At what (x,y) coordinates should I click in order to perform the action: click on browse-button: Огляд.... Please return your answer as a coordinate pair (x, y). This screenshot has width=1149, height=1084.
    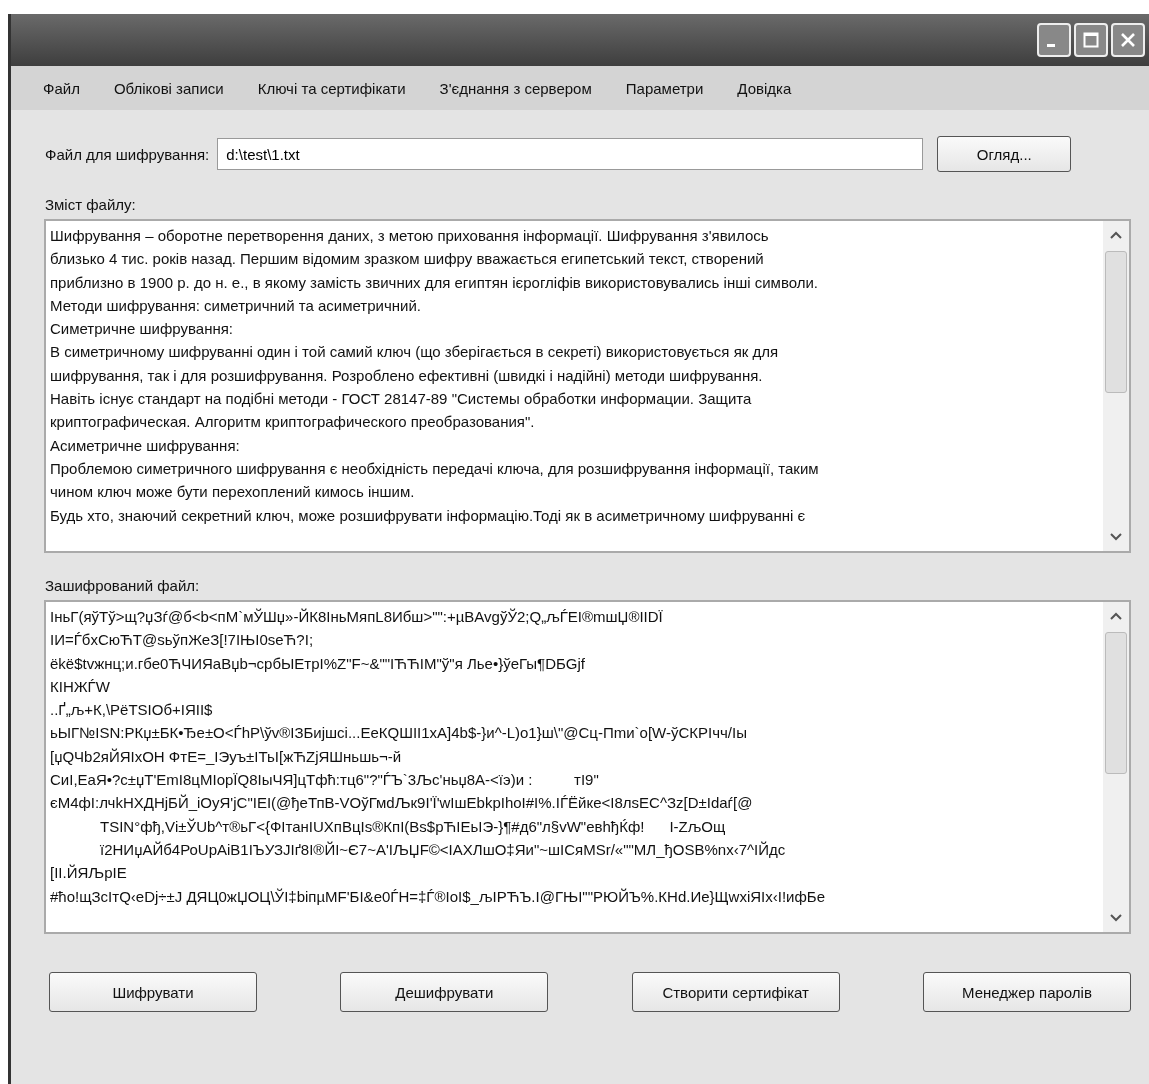
    Looking at the image, I should click on (1004, 154).